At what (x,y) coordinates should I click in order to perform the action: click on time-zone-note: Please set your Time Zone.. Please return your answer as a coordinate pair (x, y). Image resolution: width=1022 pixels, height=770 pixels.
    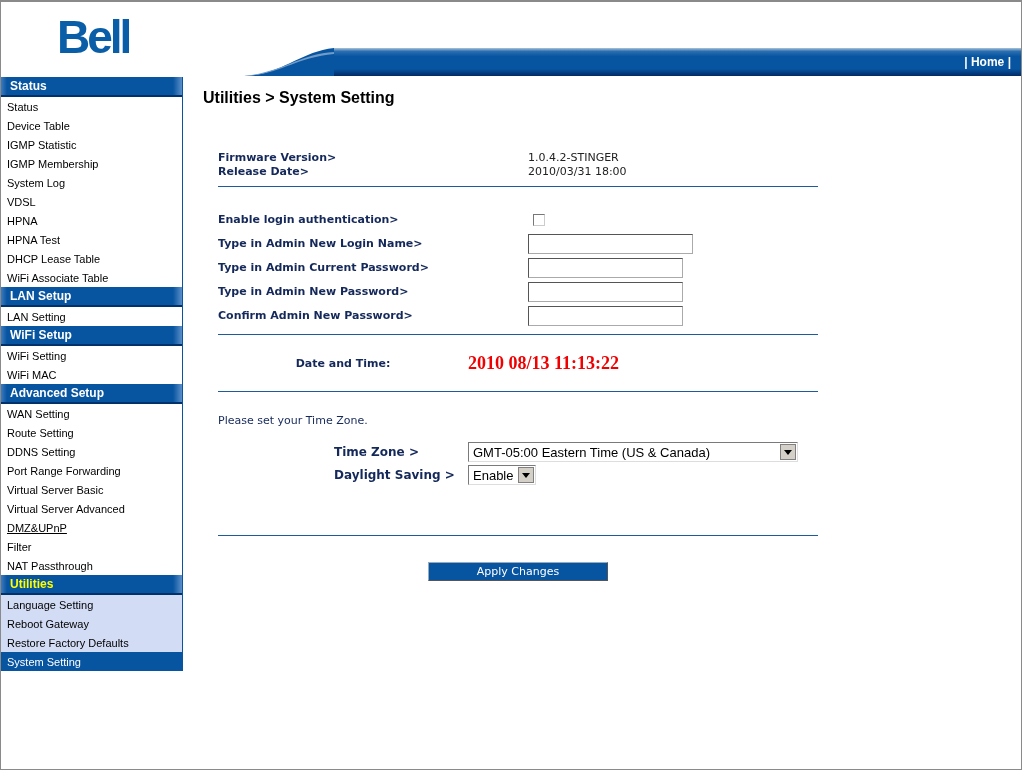
    Looking at the image, I should click on (293, 420).